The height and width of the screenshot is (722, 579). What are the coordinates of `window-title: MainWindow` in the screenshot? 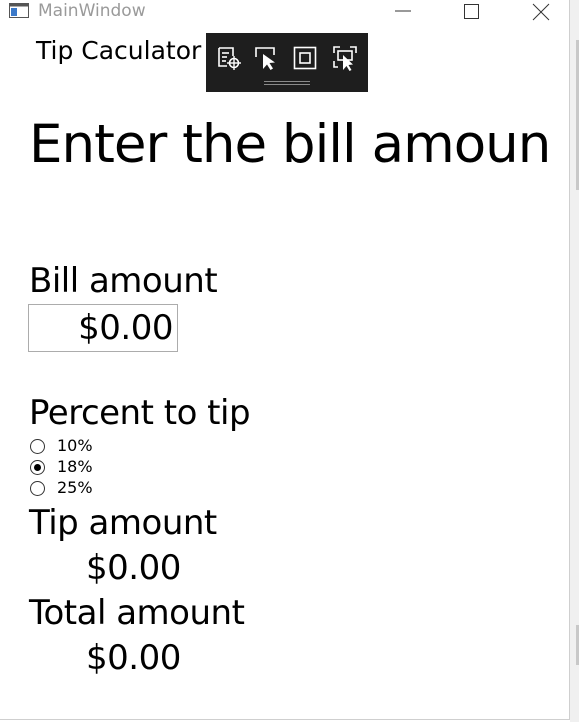 It's located at (92, 11).